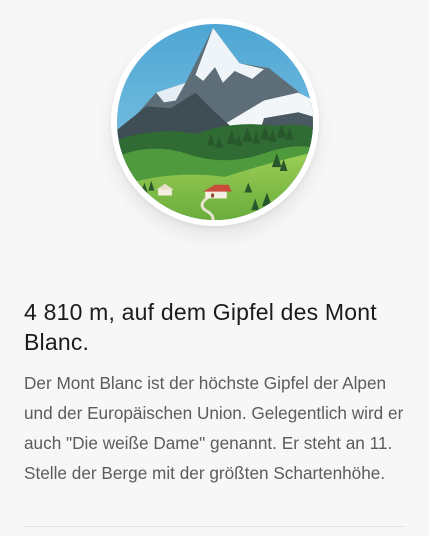  I want to click on divider, so click(214, 526).